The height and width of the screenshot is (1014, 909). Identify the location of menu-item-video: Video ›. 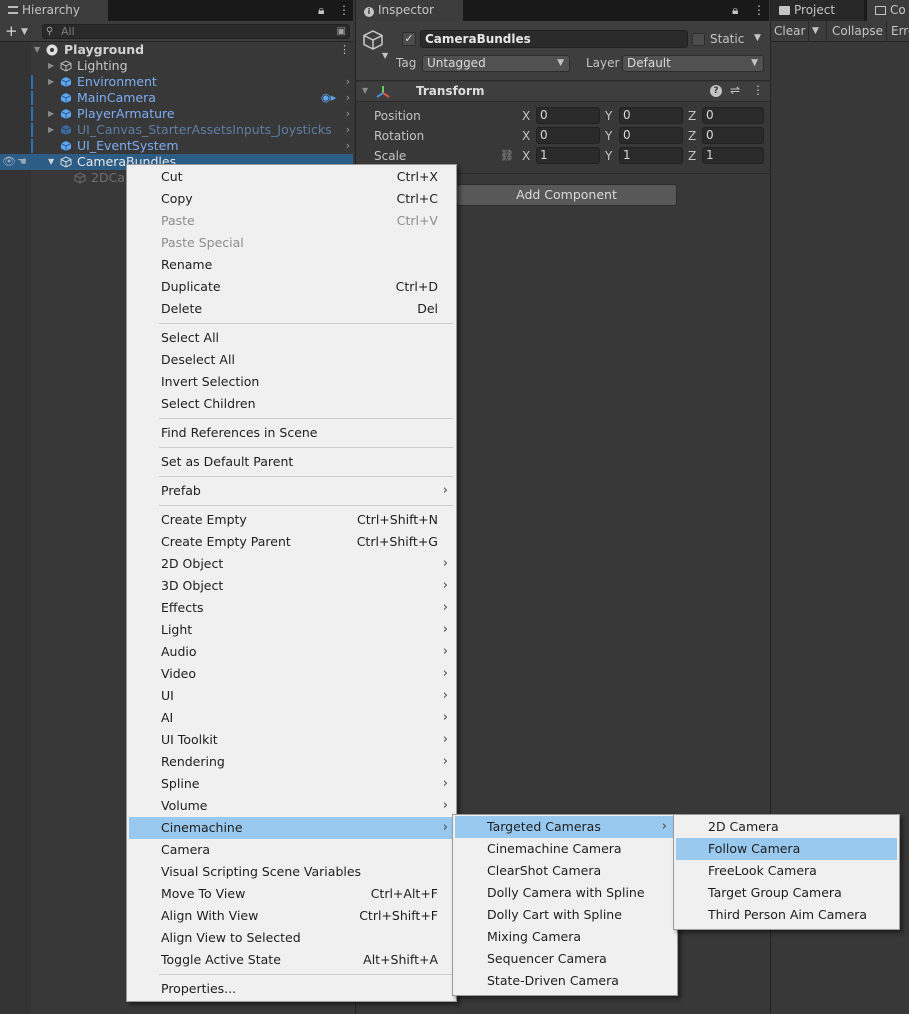
(292, 674).